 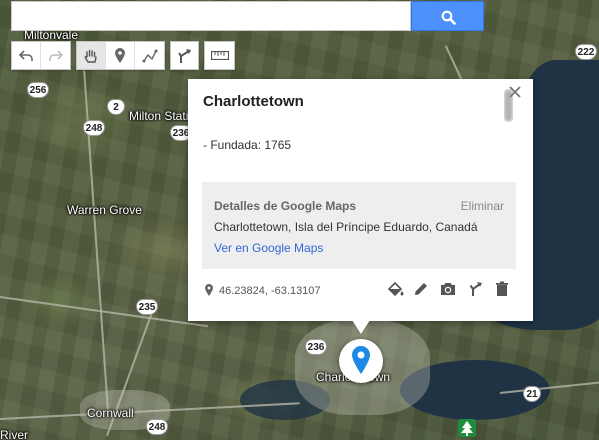 I want to click on details-heading: Detalles de Google Maps, so click(x=285, y=206).